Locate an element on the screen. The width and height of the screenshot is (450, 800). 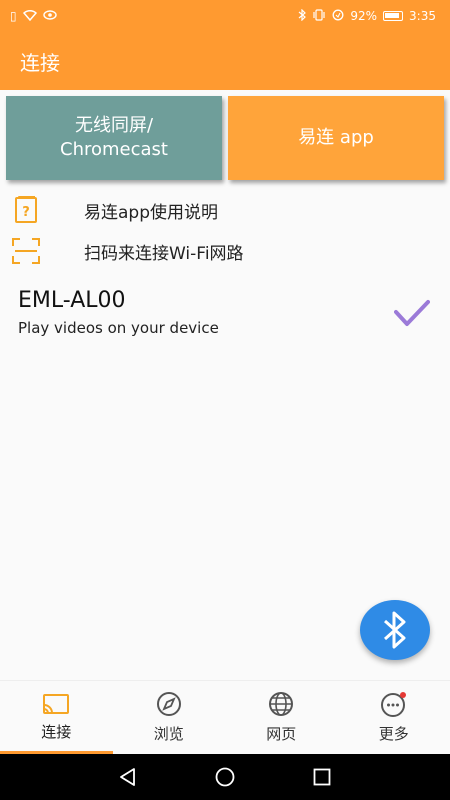
nav-browse-label: 浏览 is located at coordinates (168, 734).